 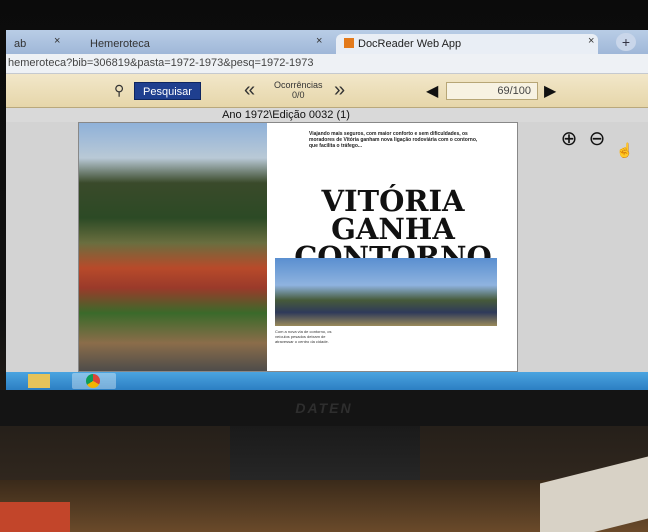 What do you see at coordinates (202, 44) in the screenshot?
I see `browser-tab: Hemeroteca` at bounding box center [202, 44].